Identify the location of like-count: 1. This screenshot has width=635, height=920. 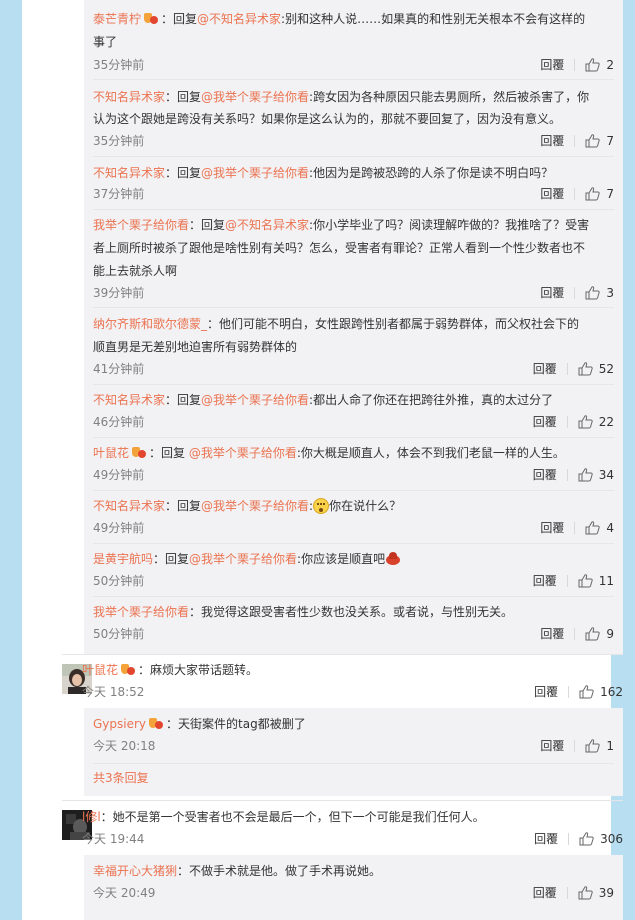
(610, 746).